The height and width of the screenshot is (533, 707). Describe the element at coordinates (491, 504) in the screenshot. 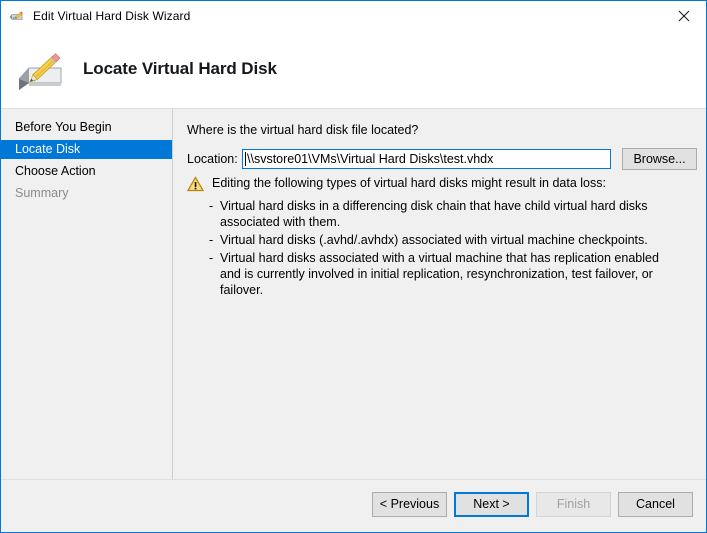

I see `next-button: Next >` at that location.